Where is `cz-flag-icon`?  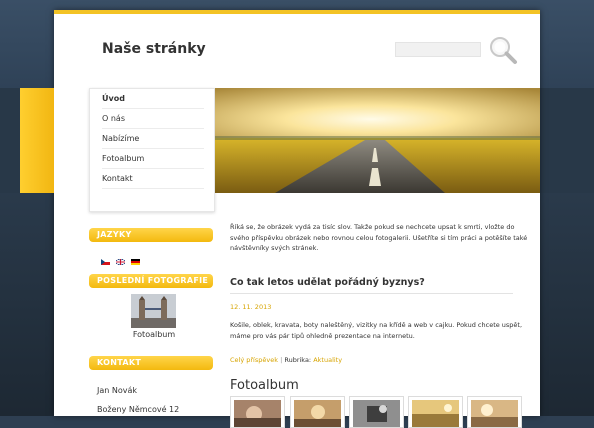 cz-flag-icon is located at coordinates (105, 262).